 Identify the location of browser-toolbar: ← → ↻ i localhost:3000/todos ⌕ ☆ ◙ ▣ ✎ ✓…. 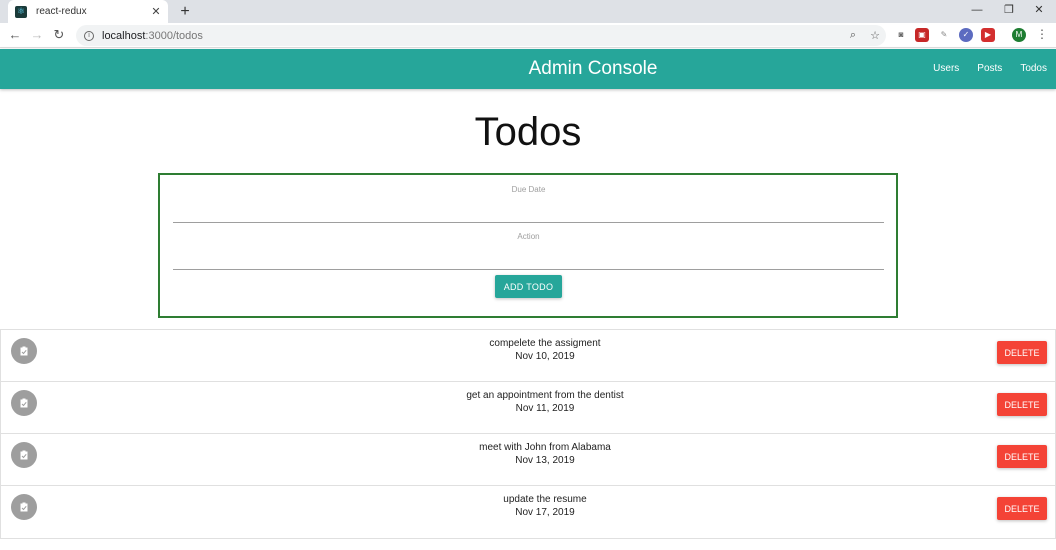
(528, 35).